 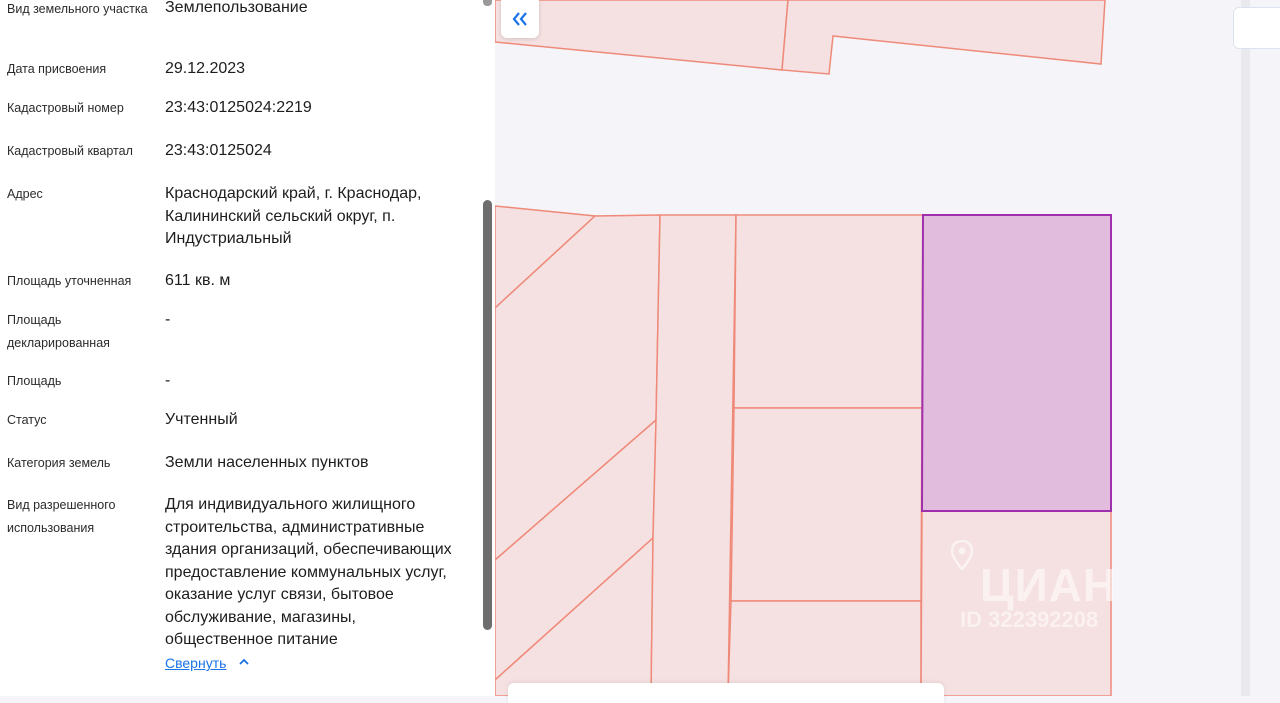 What do you see at coordinates (962, 558) in the screenshot?
I see `location-pin-icon` at bounding box center [962, 558].